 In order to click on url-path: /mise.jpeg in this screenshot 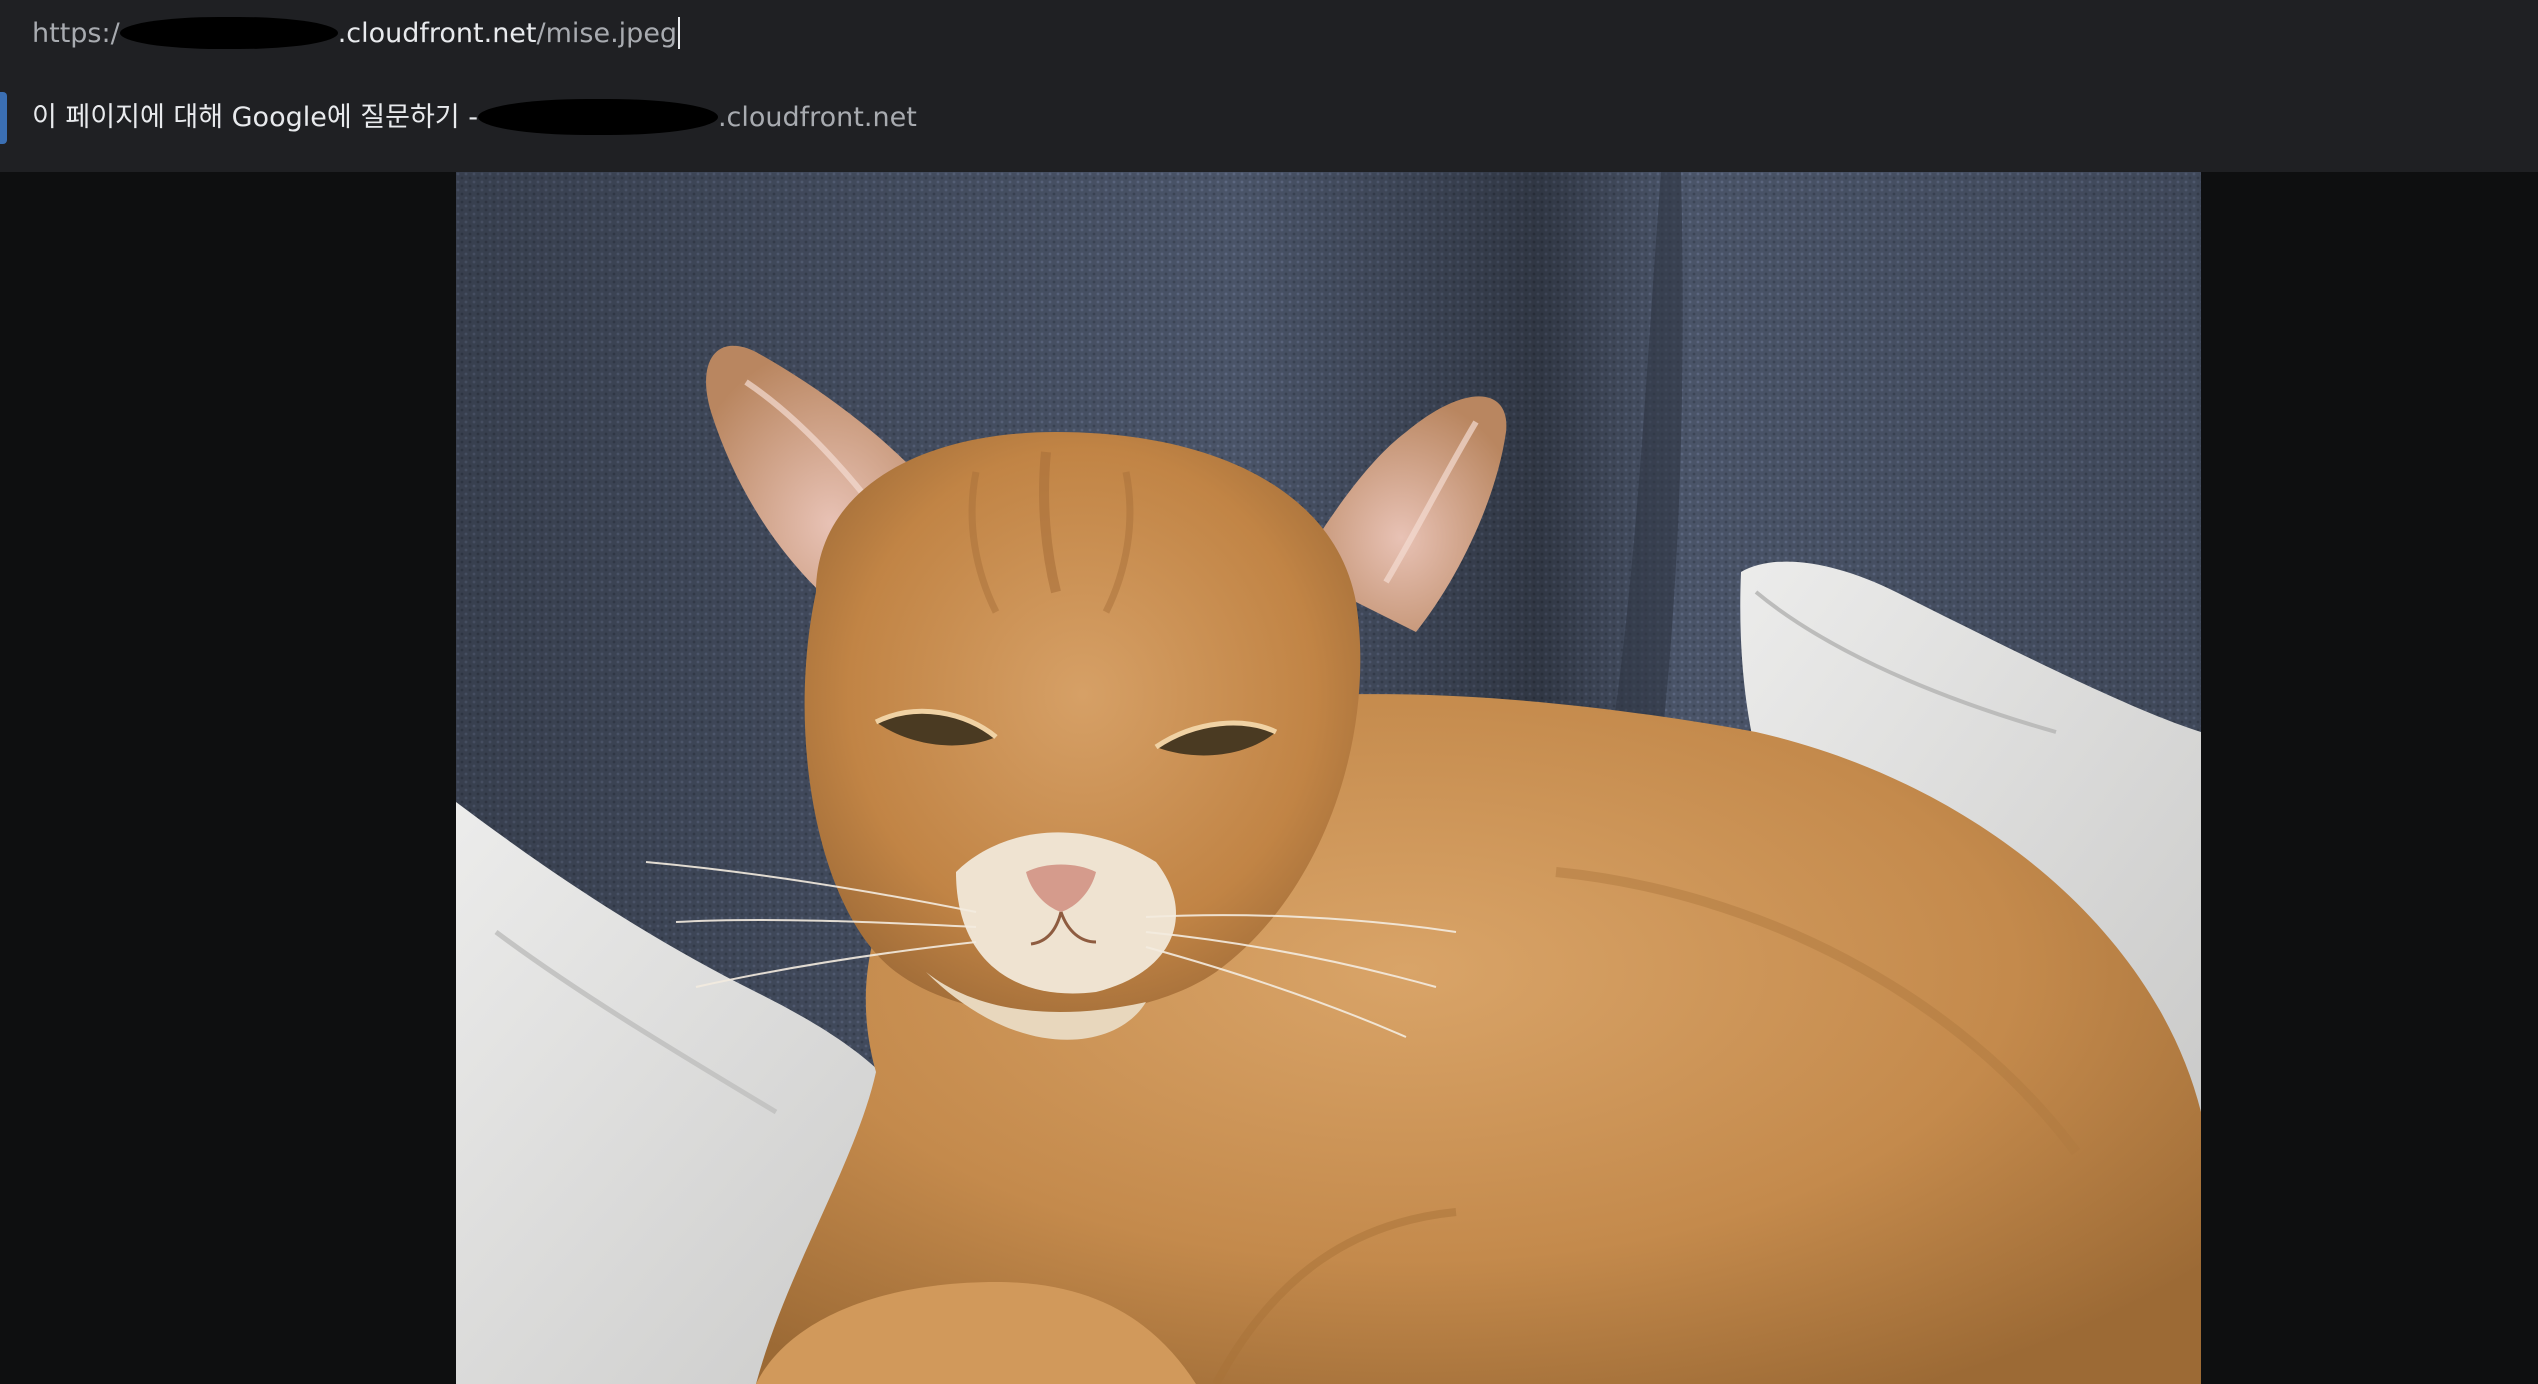, I will do `click(607, 33)`.